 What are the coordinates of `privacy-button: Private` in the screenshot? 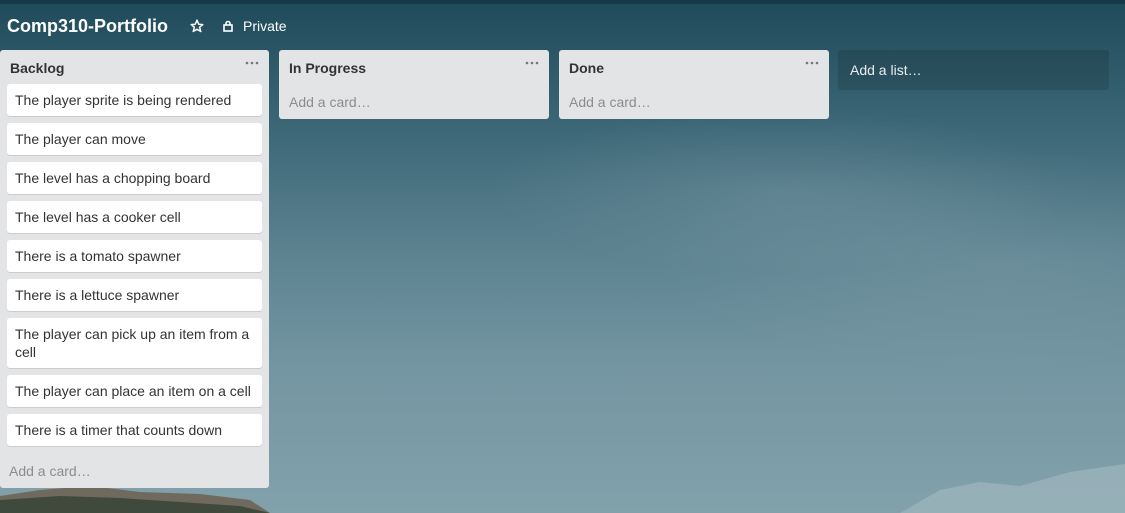 It's located at (254, 26).